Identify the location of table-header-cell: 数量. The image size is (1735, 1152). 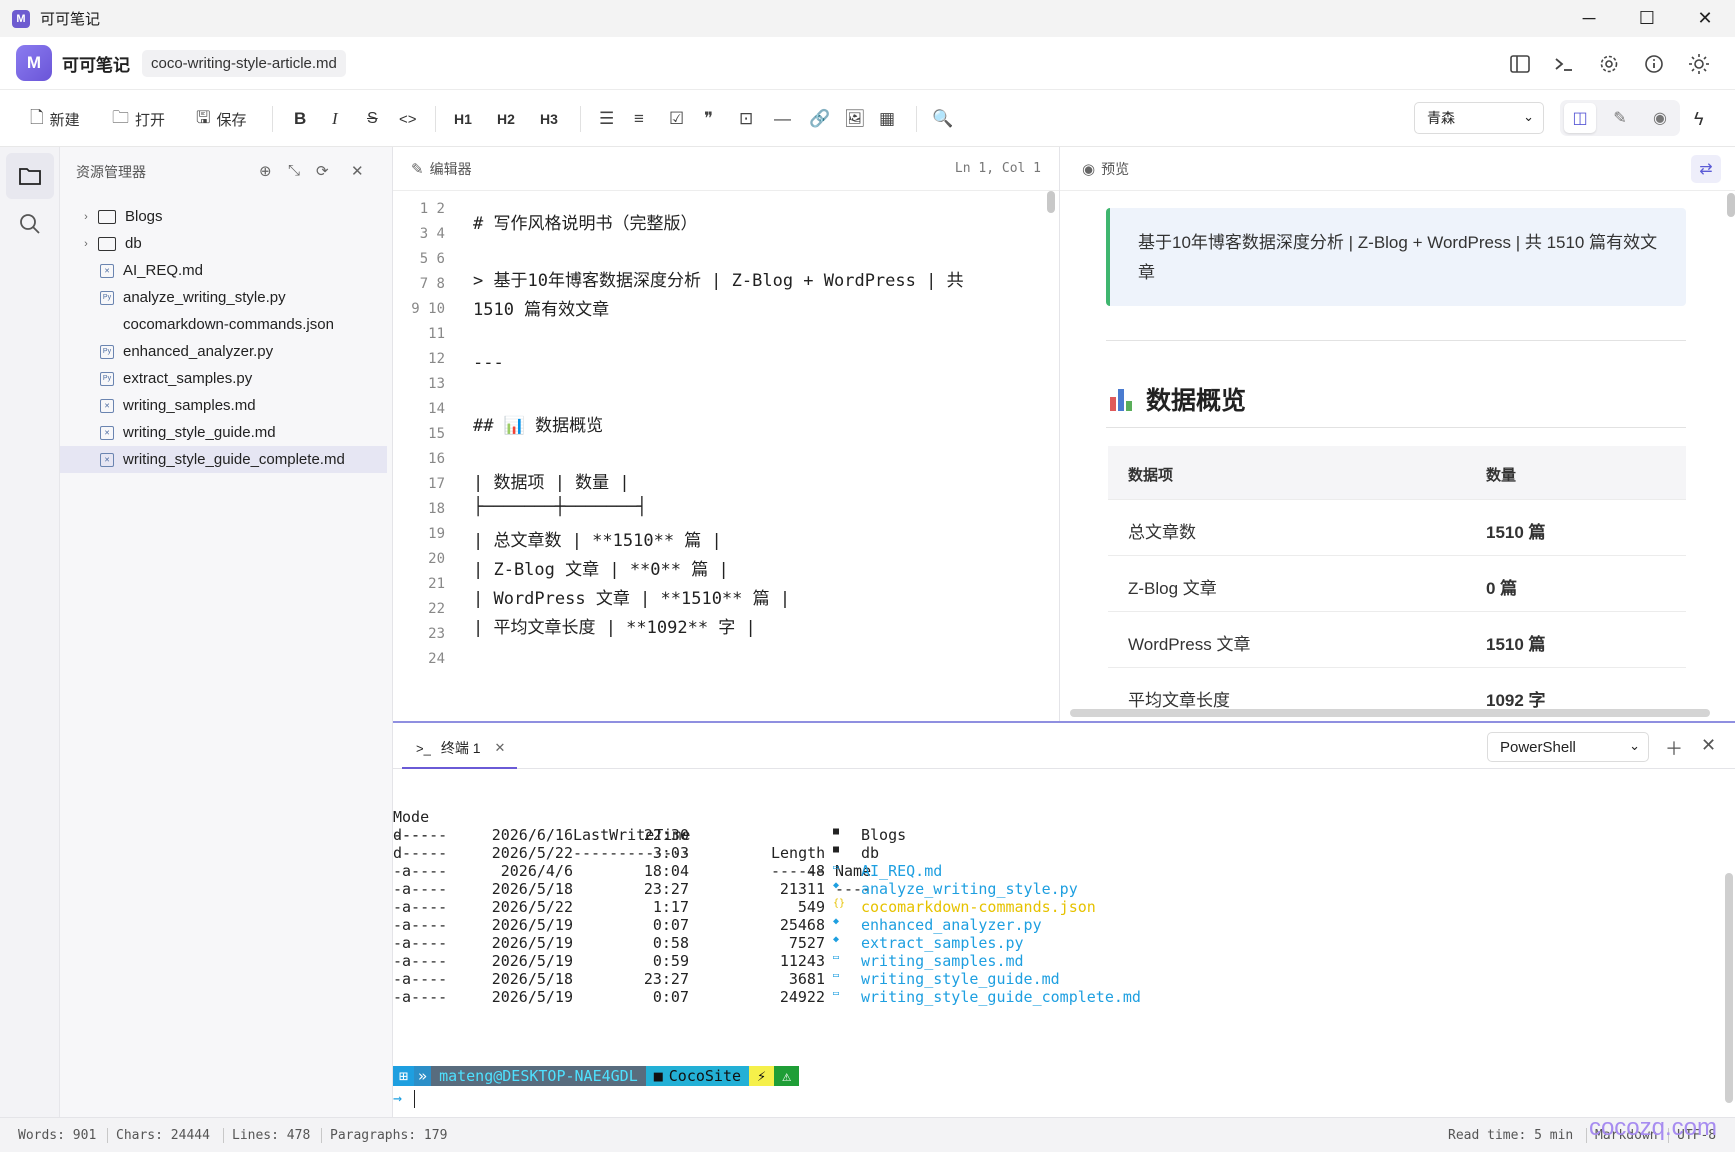
(1501, 475).